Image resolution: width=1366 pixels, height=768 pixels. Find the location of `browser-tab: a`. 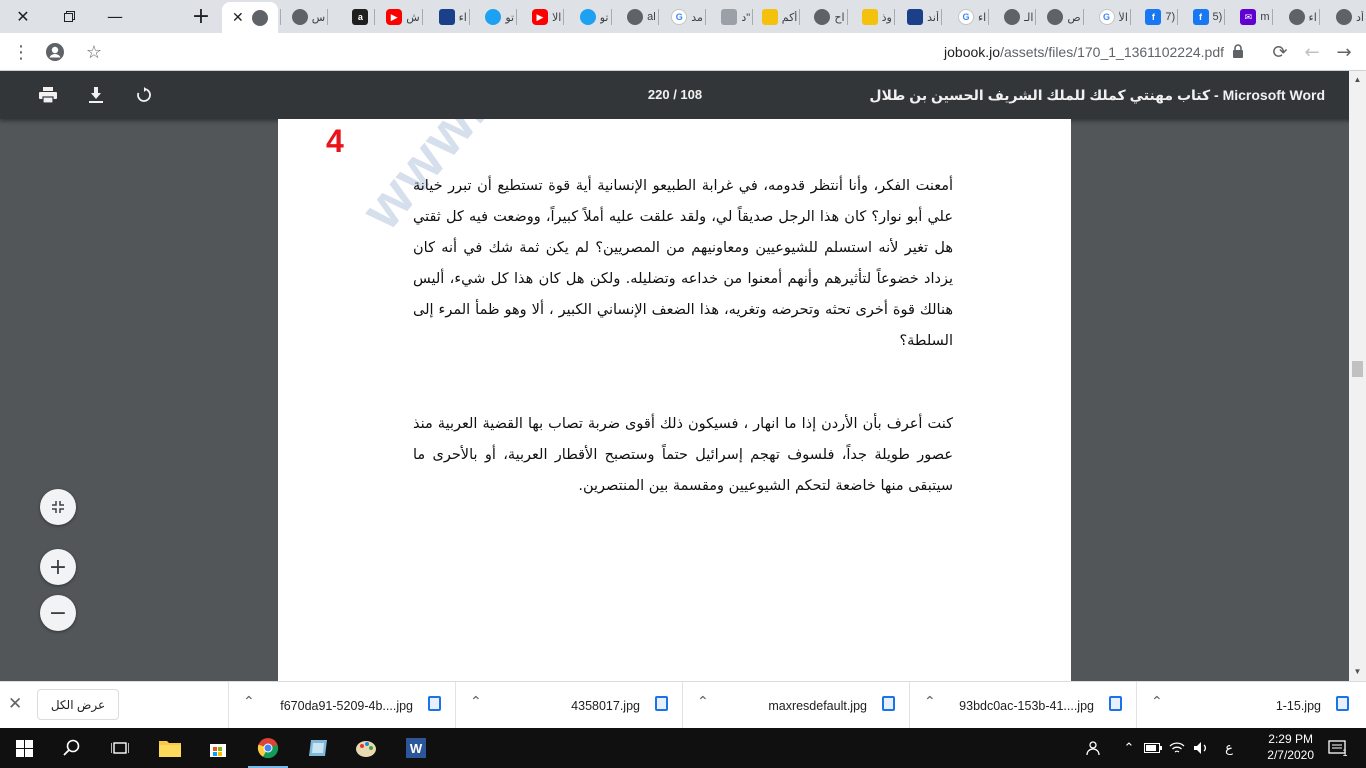

browser-tab: a is located at coordinates (351, 17).